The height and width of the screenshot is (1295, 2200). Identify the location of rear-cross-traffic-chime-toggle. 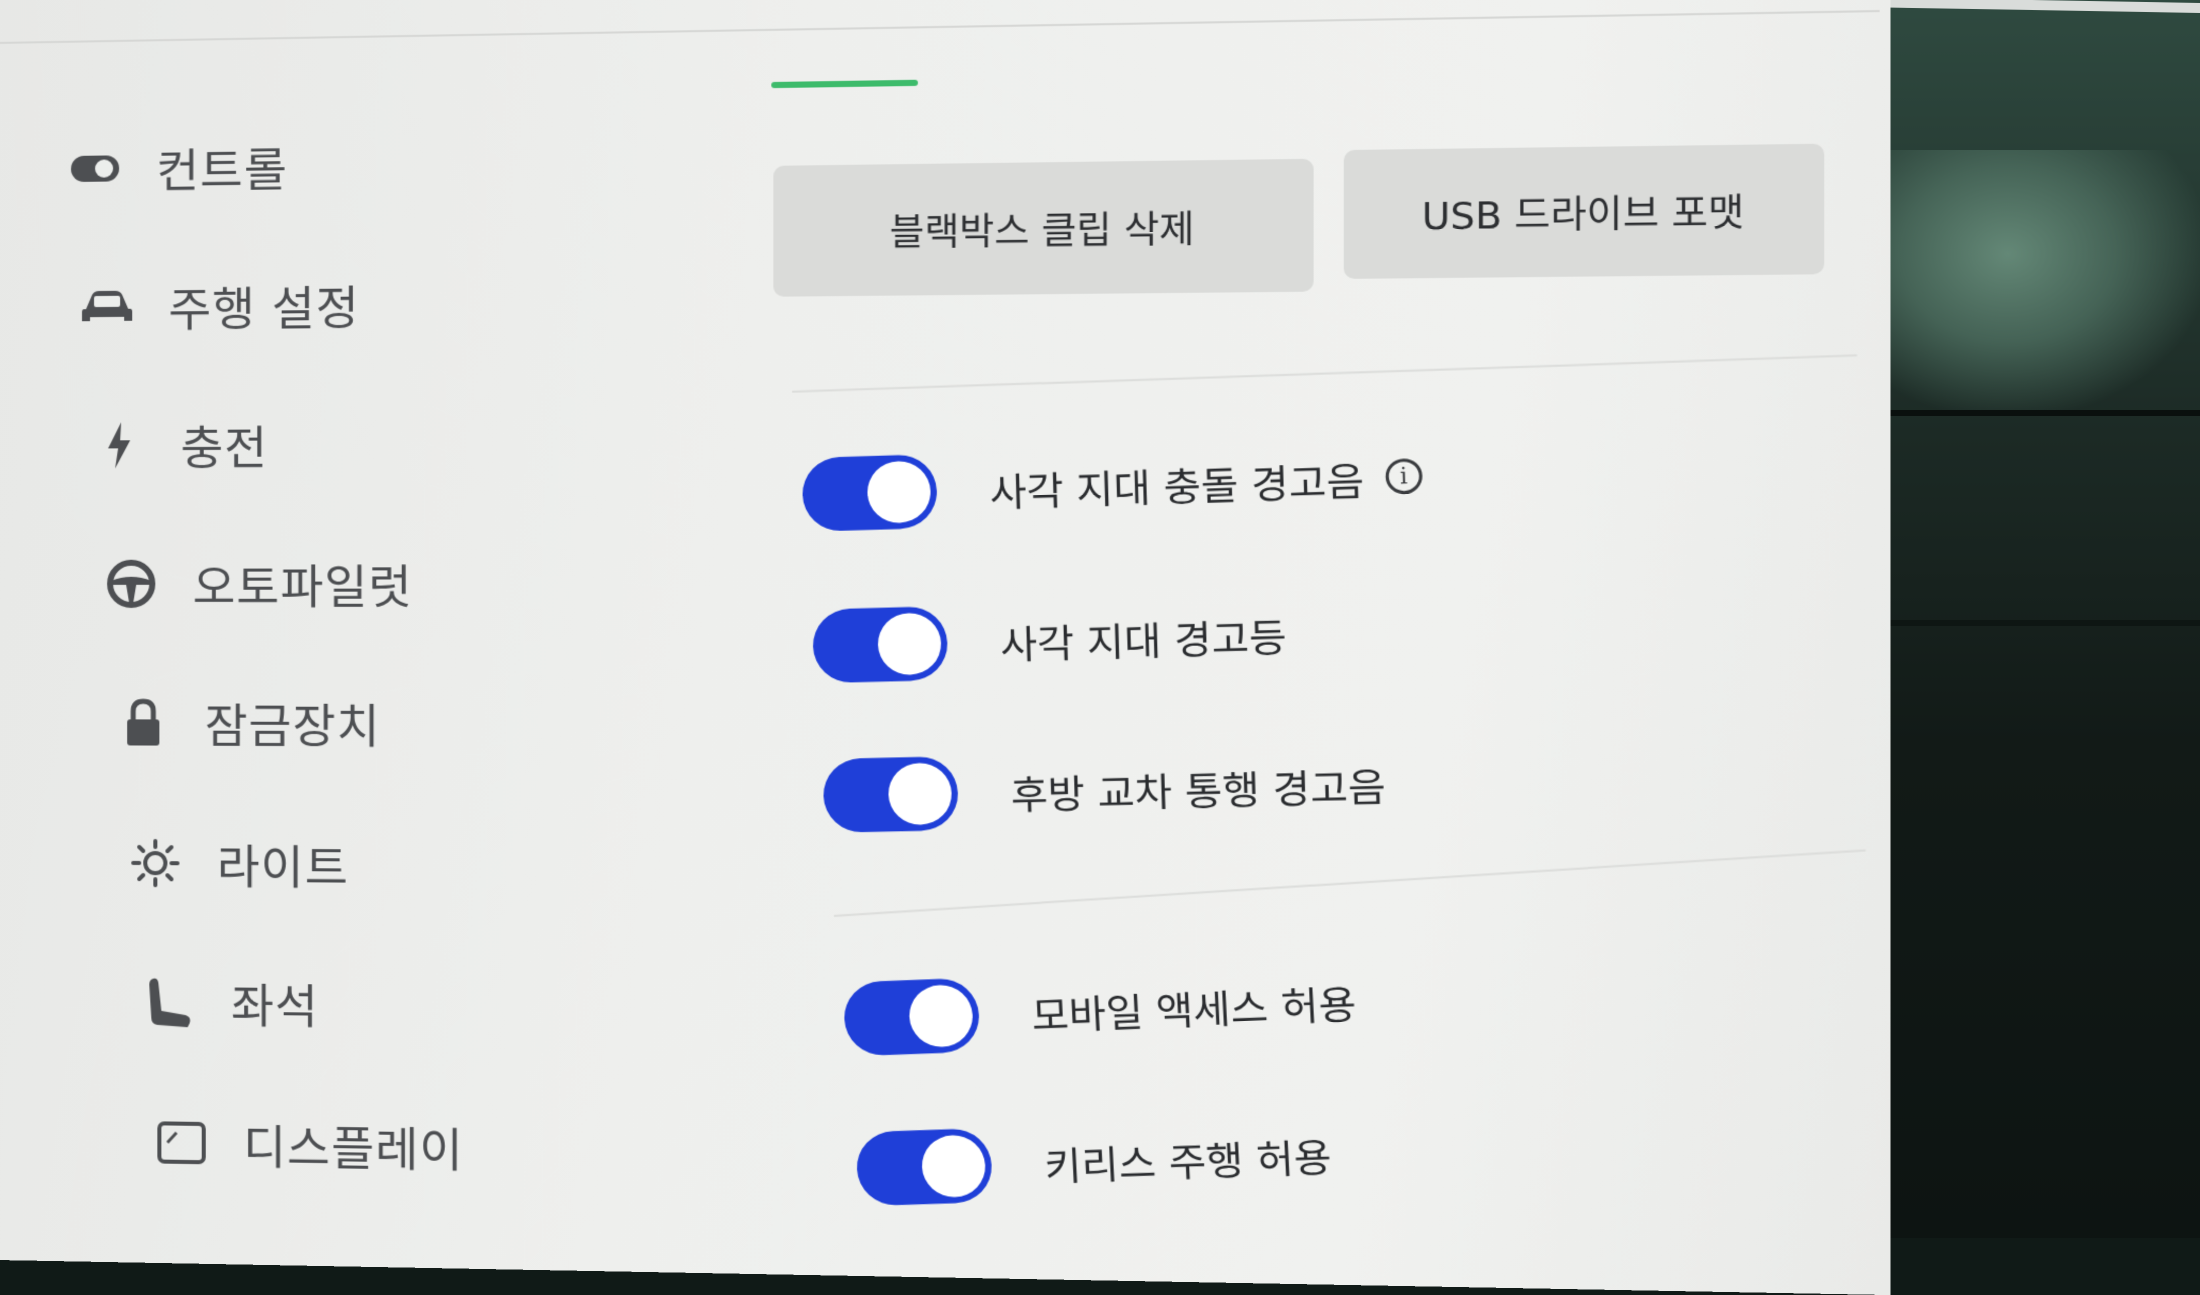
(890, 794).